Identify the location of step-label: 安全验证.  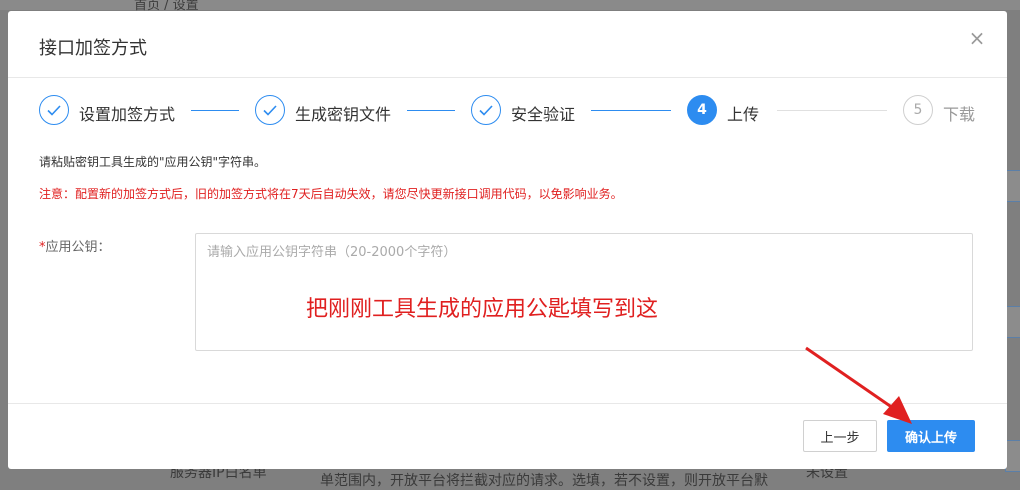
(543, 114).